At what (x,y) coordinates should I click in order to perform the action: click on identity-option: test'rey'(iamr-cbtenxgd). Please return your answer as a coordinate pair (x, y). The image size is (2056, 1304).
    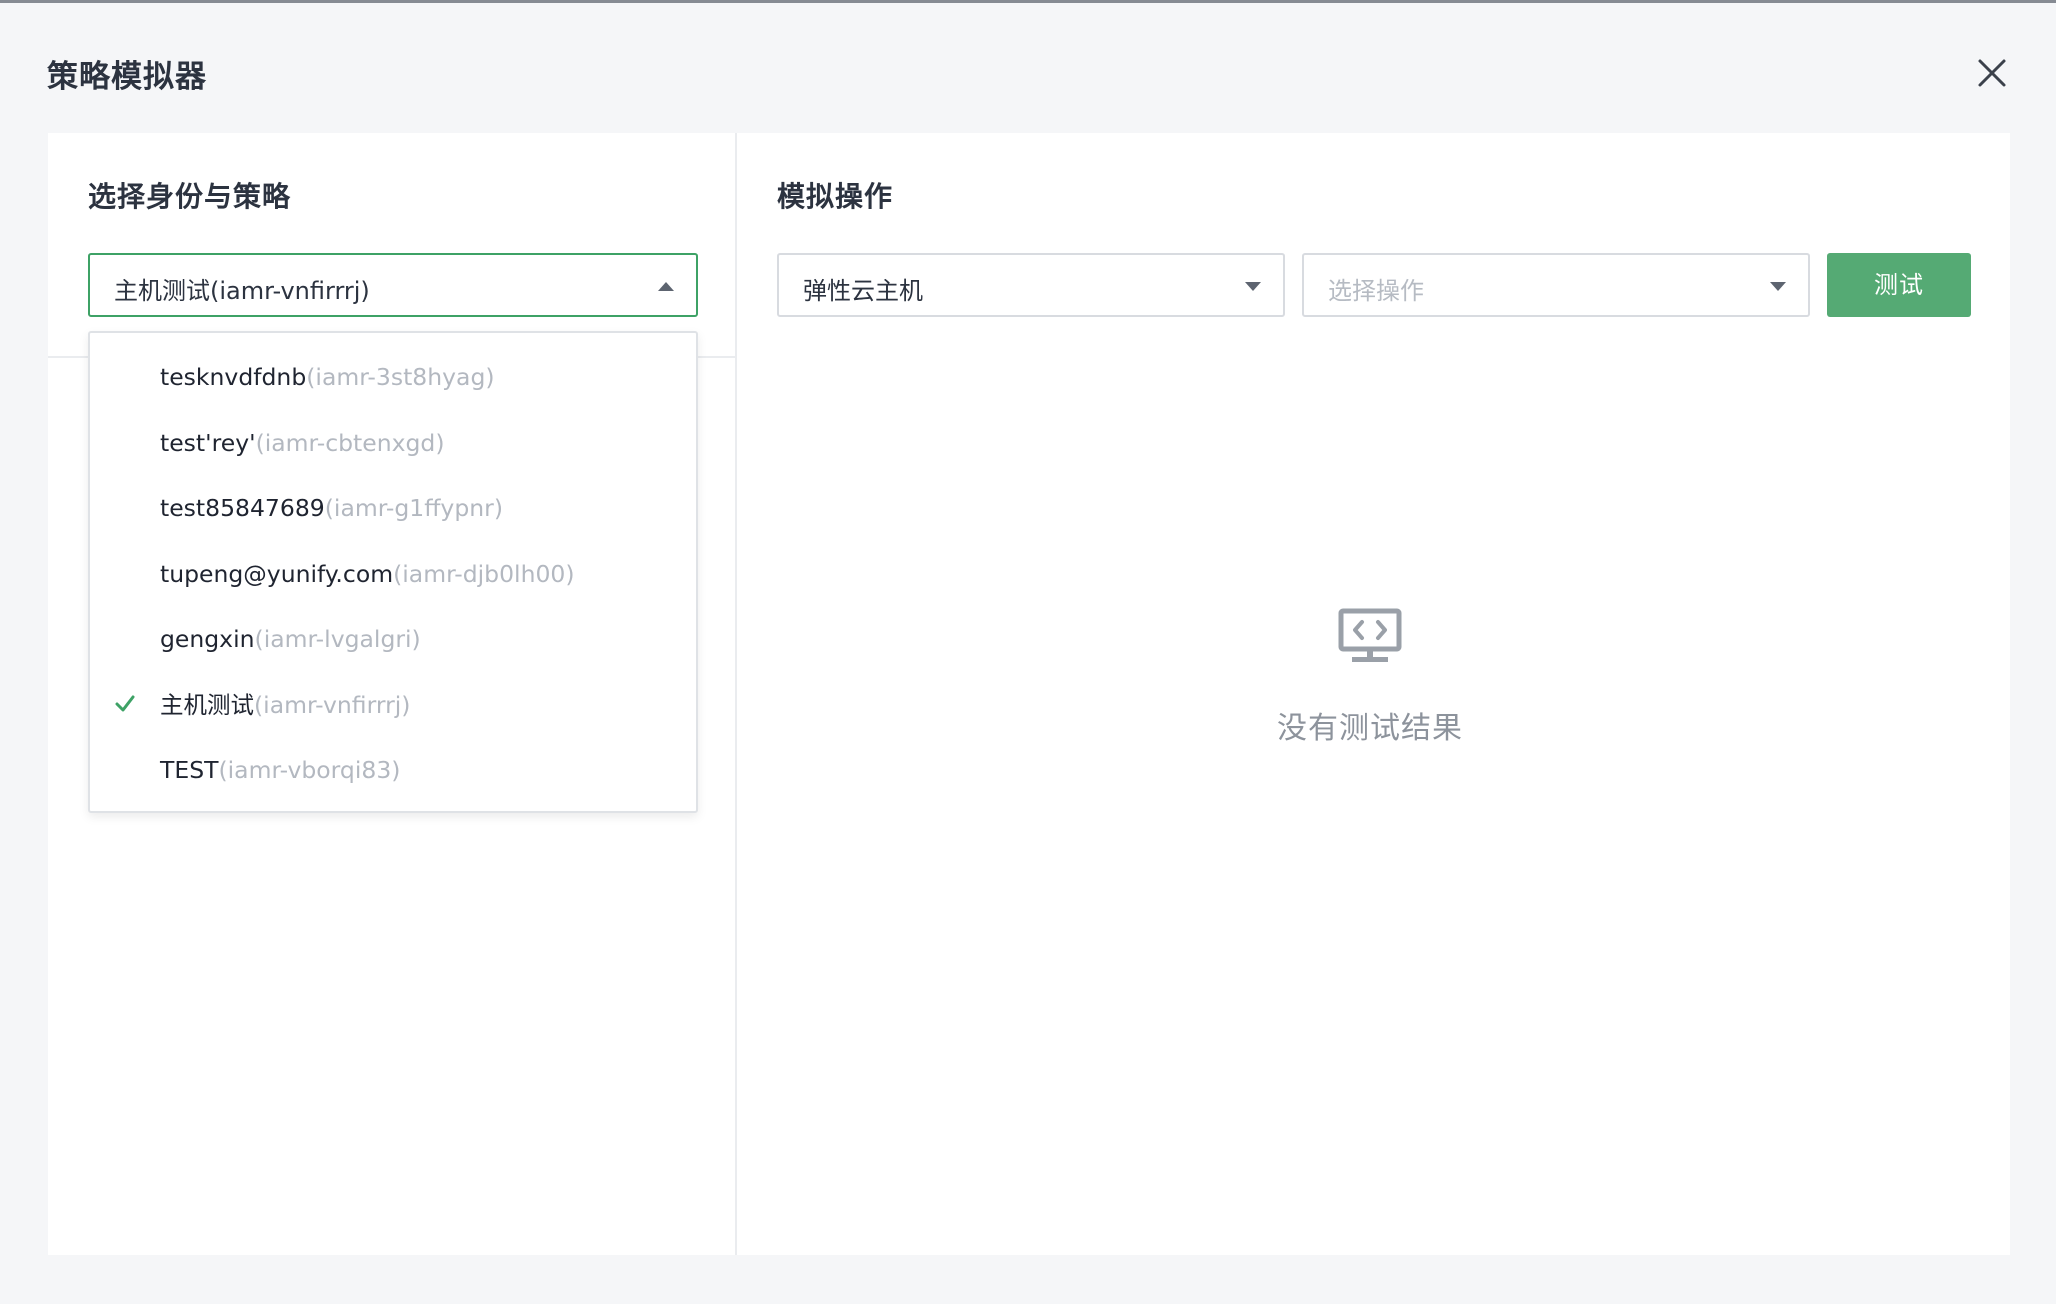
    Looking at the image, I should click on (393, 444).